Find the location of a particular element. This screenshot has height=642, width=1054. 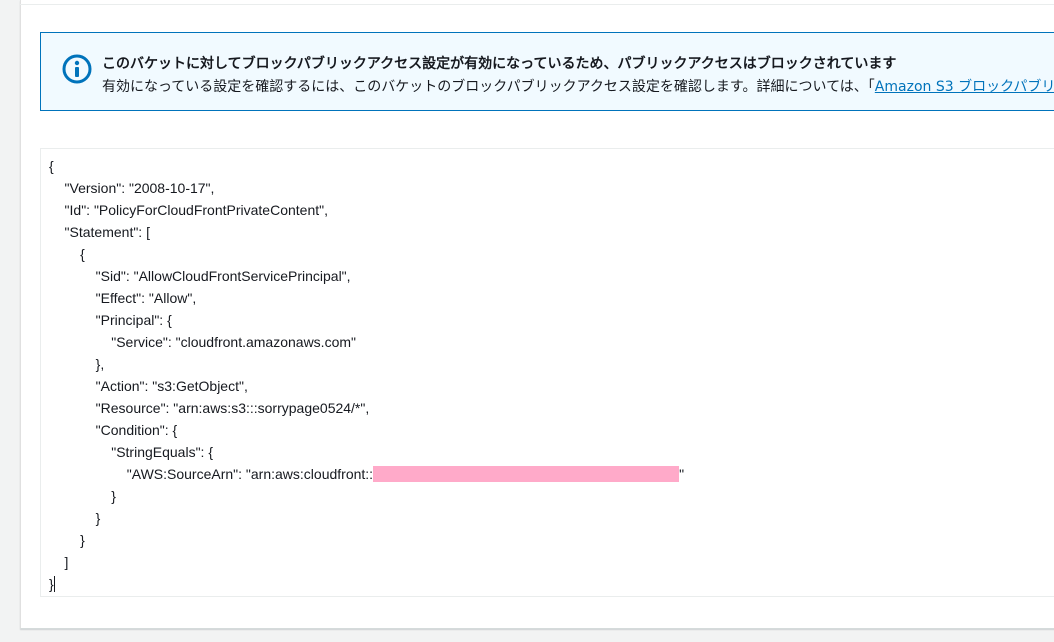

code-line-suffix: " is located at coordinates (682, 474).